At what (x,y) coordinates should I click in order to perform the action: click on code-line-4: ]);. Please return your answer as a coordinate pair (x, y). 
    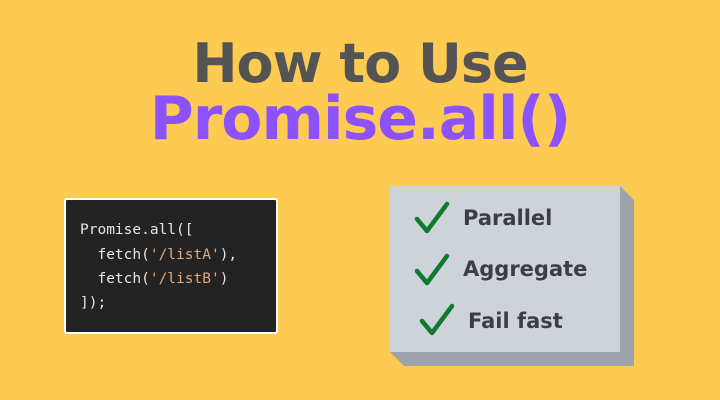
    Looking at the image, I should click on (93, 303).